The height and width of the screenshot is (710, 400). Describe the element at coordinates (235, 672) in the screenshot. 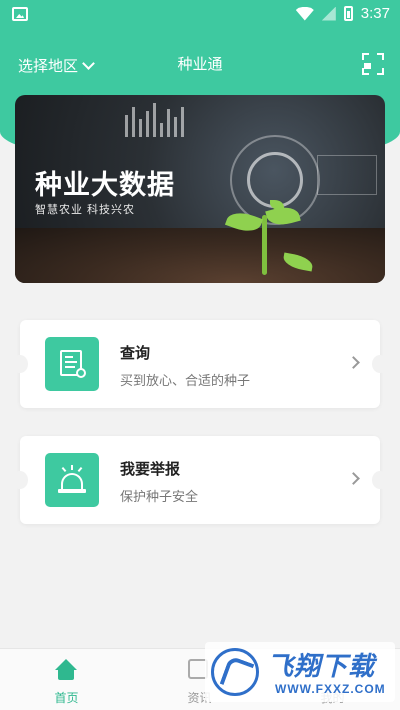

I see `watermark-logo-icon` at that location.